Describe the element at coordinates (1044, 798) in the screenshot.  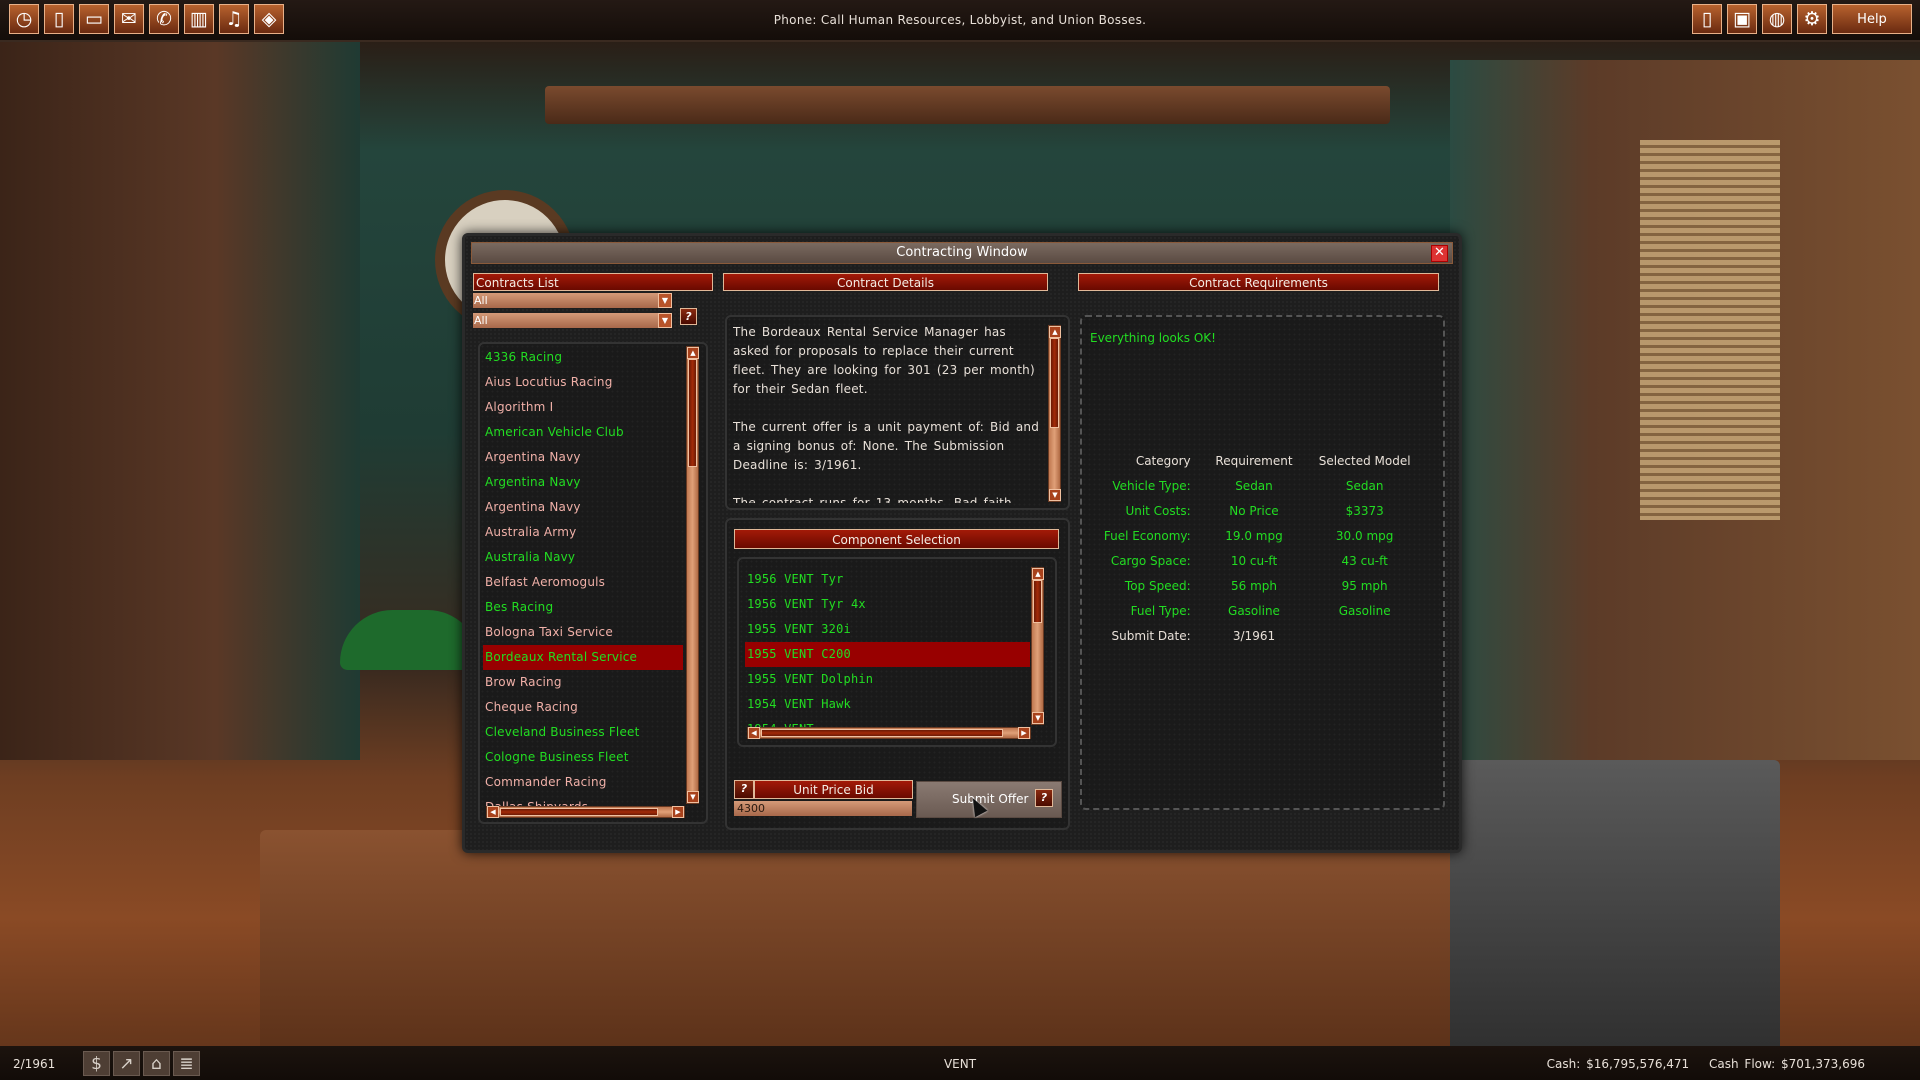
I see `submit-help-button: ?` at that location.